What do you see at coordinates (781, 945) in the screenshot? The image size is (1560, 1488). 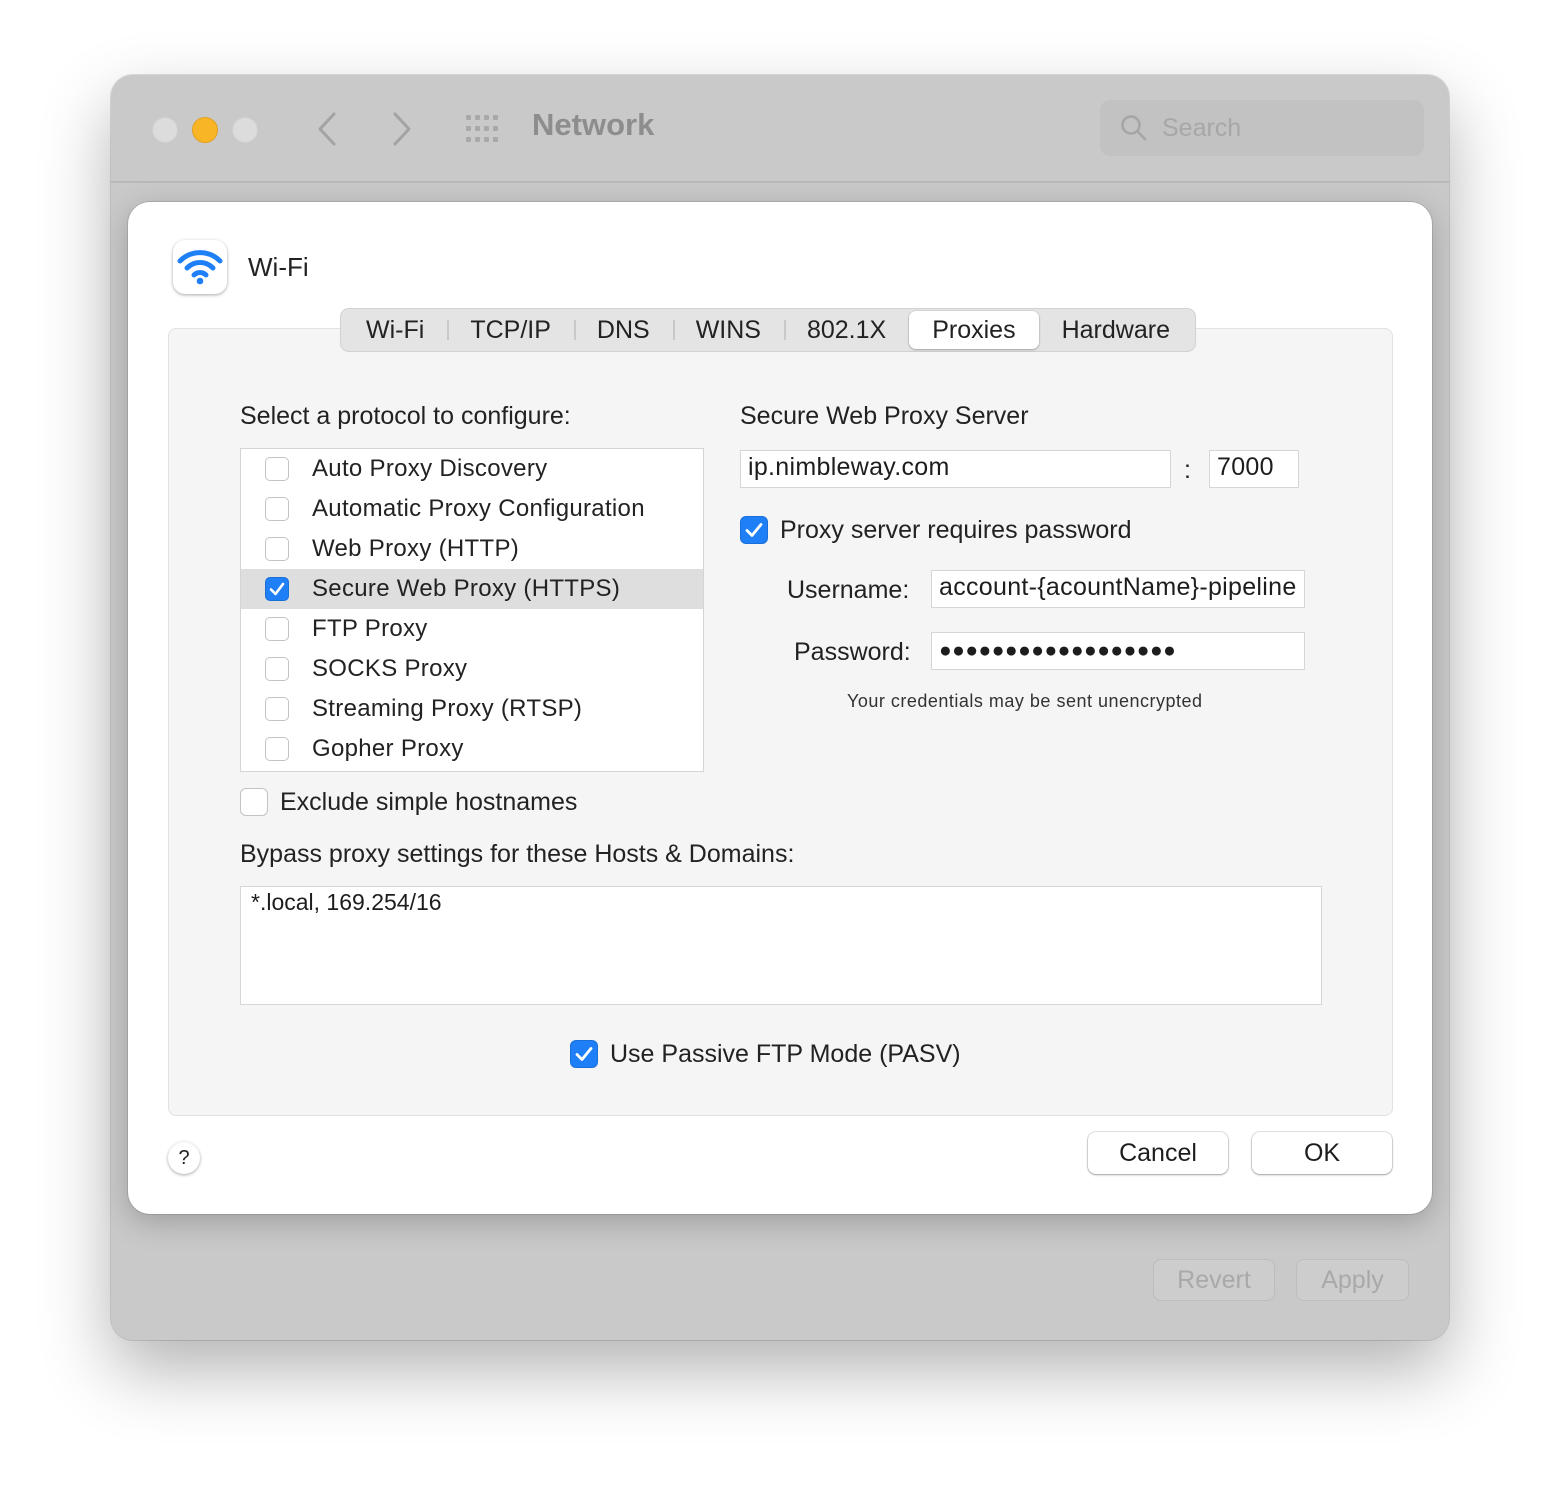 I see `bypass-hosts-textarea: *.local, 169.254/16` at bounding box center [781, 945].